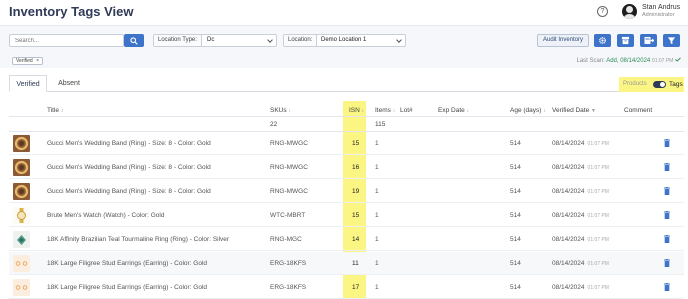 This screenshot has height=299, width=688. I want to click on summary-skus: 22, so click(274, 124).